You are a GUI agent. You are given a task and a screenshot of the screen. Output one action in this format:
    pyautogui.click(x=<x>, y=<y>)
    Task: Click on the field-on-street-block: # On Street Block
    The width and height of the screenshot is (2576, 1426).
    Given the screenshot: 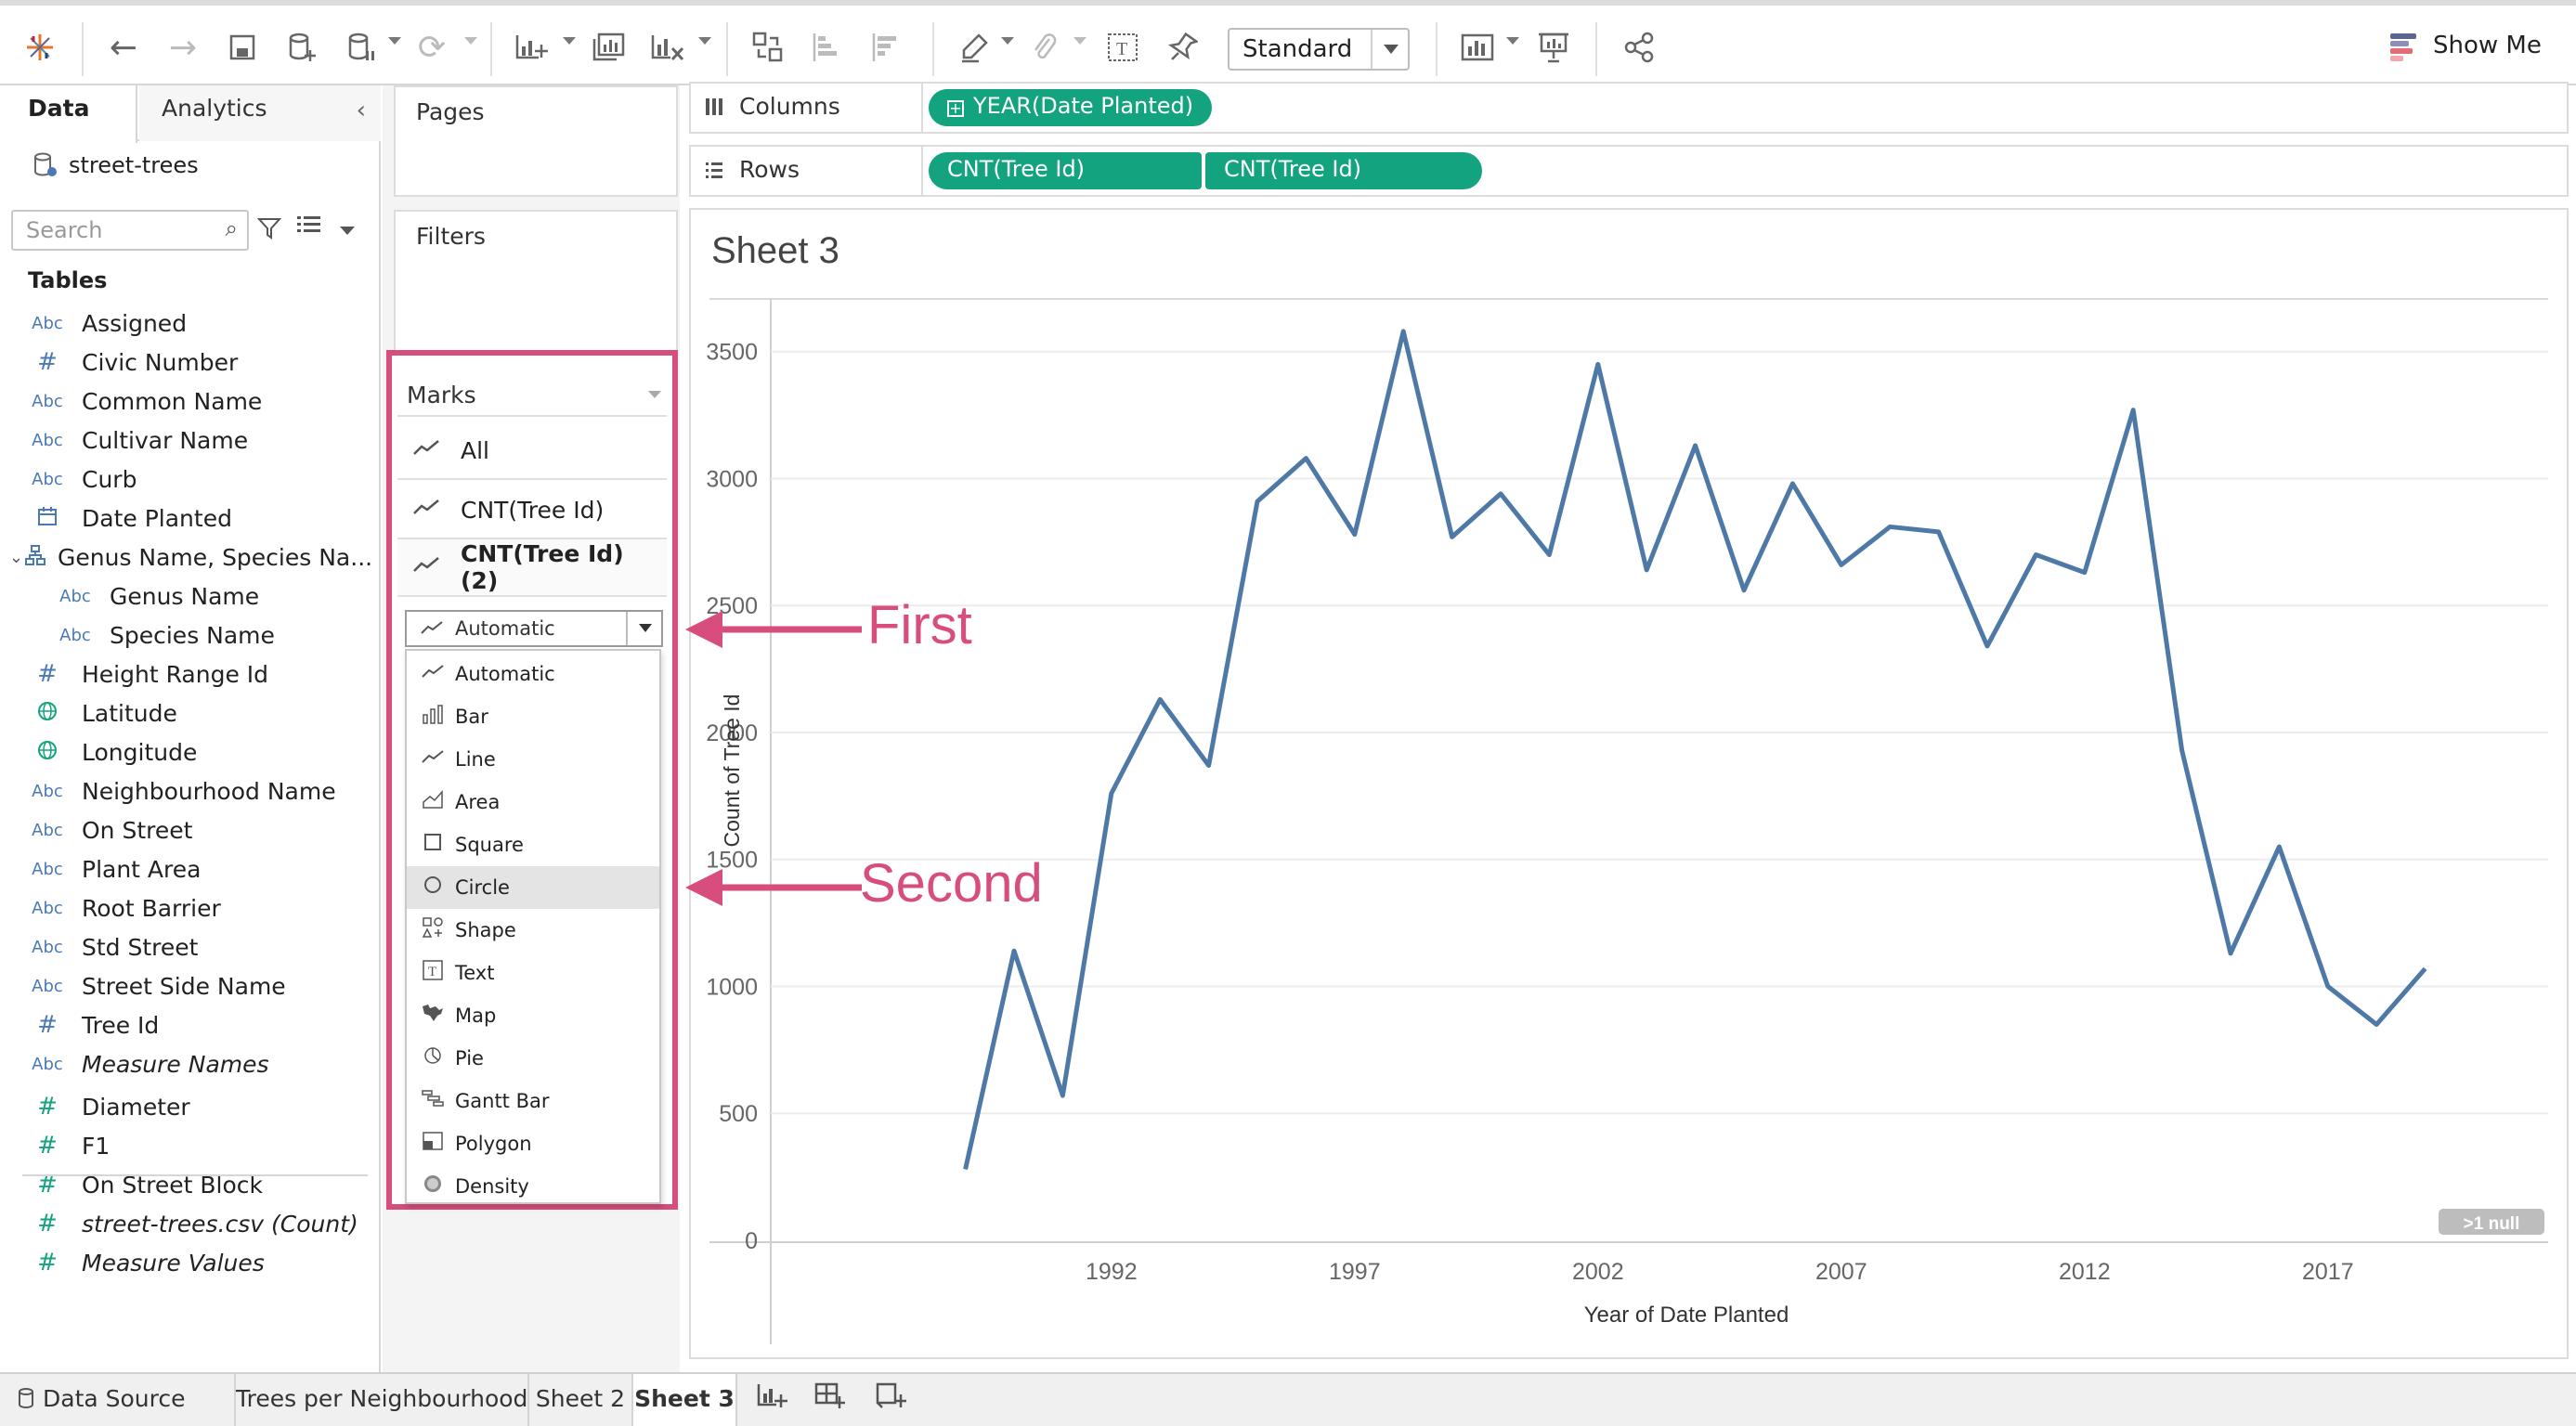 What is the action you would take?
    pyautogui.click(x=185, y=1184)
    